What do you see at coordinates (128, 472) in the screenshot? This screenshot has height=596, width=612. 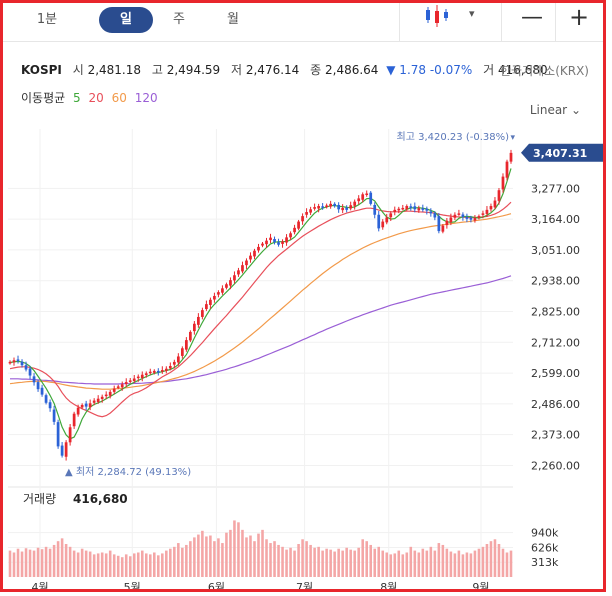 I see `min-price-label: ▲ 최저 2,284.72 (49.13%)` at bounding box center [128, 472].